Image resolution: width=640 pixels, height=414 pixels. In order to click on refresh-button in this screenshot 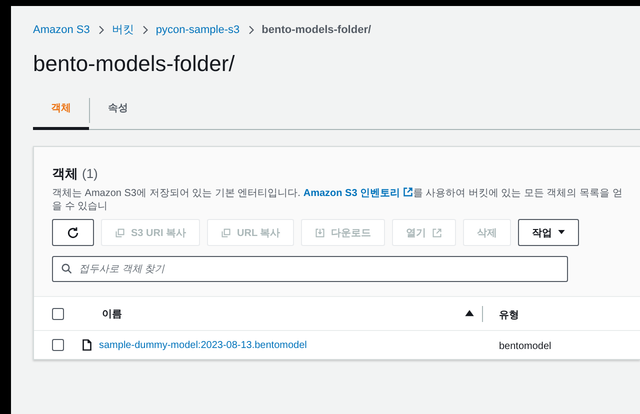, I will do `click(73, 232)`.